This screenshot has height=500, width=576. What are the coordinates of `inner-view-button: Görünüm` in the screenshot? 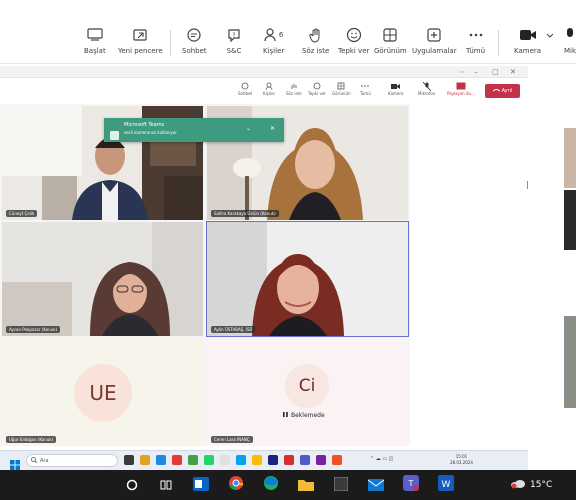 It's located at (341, 88).